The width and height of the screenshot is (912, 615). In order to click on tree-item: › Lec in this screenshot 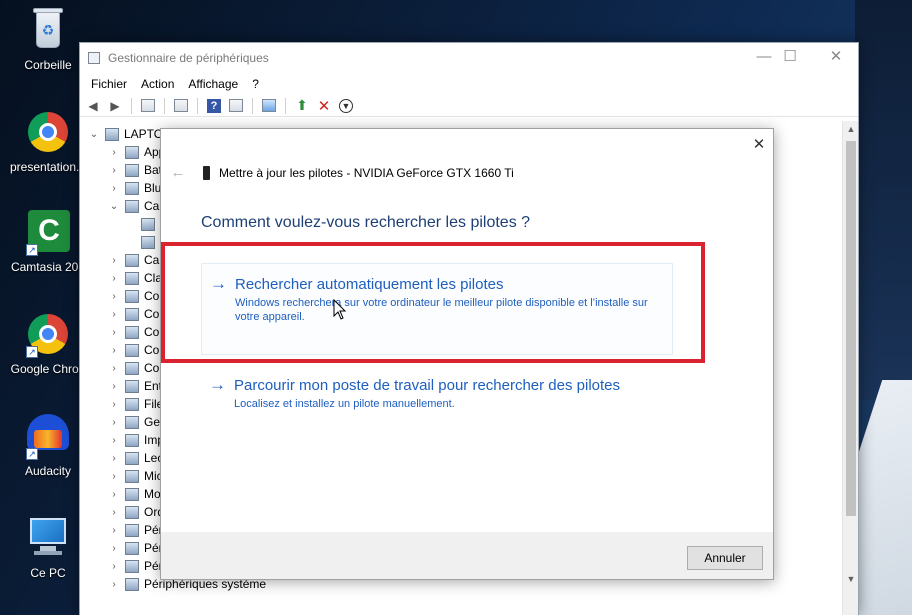, I will do `click(135, 458)`.